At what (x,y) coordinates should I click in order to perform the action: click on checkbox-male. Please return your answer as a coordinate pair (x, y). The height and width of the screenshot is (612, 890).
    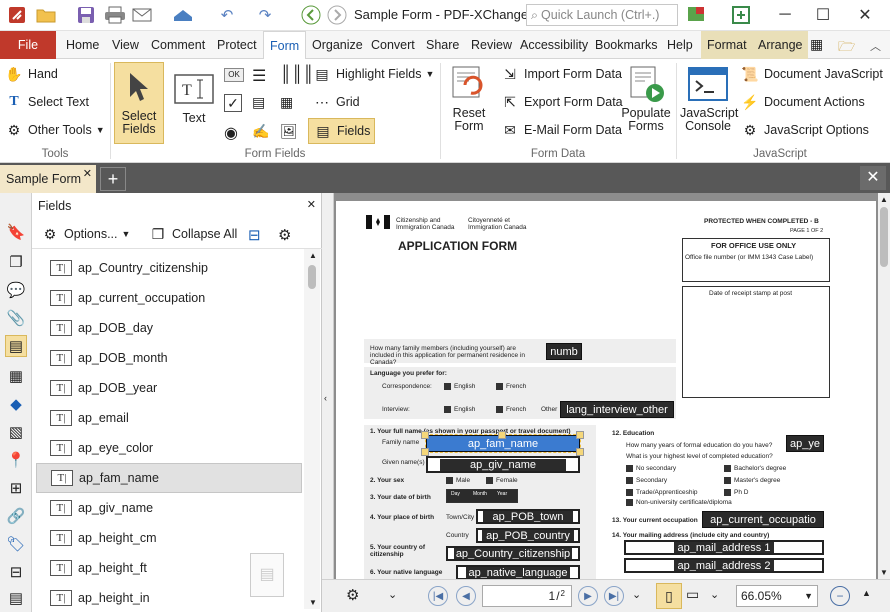
    Looking at the image, I should click on (449, 480).